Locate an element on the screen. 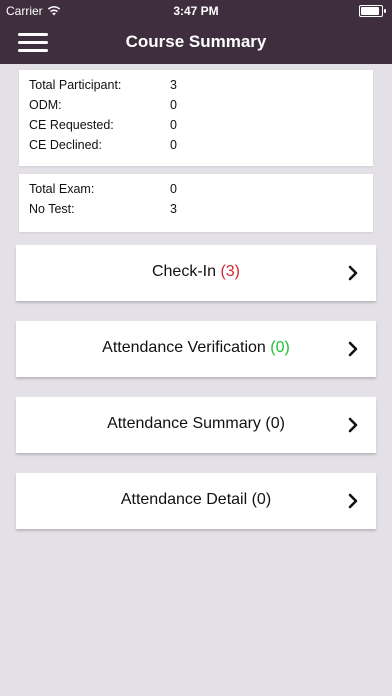 This screenshot has width=392, height=696. ce-requested-row: CE Requested: 0 is located at coordinates (103, 125).